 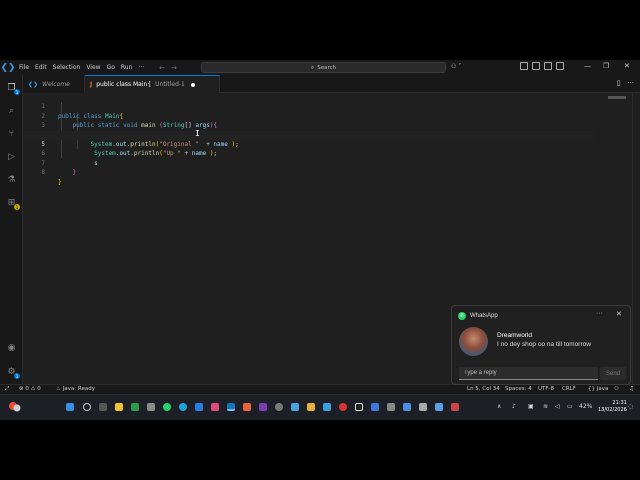 What do you see at coordinates (545, 406) in the screenshot?
I see `wifi-icon: ≋` at bounding box center [545, 406].